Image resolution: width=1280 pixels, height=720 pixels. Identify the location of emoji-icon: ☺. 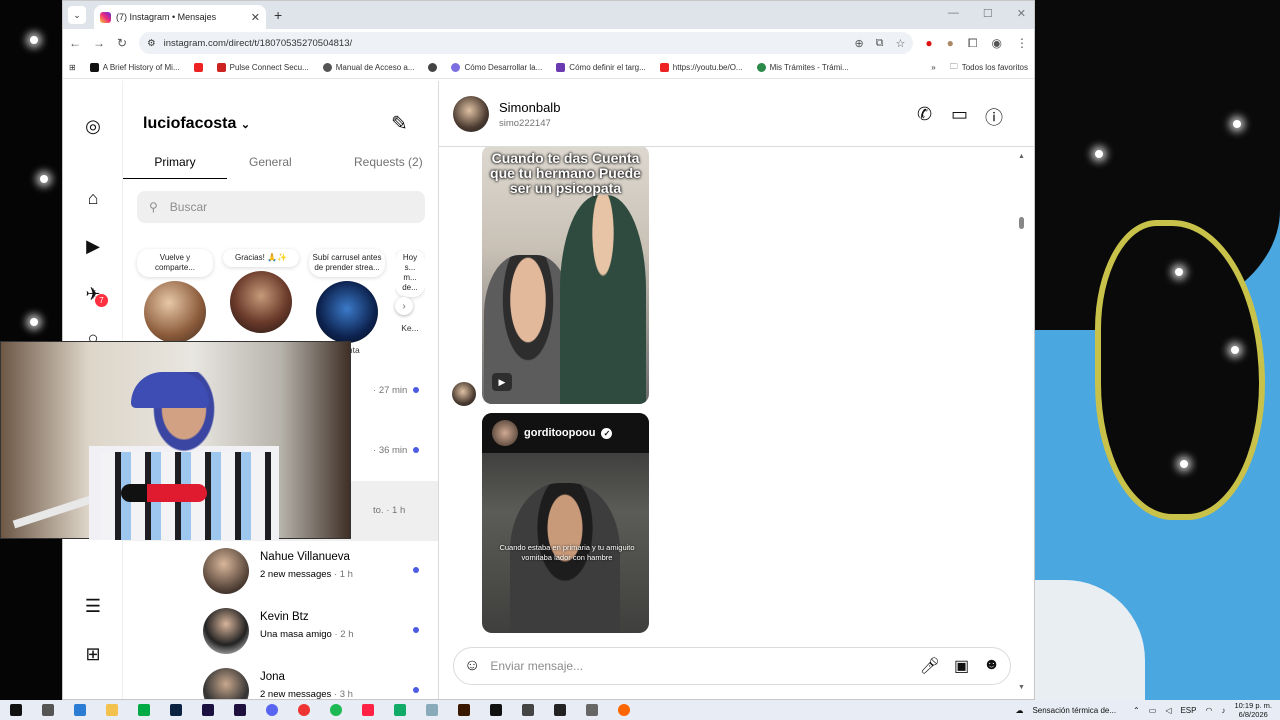
(472, 666).